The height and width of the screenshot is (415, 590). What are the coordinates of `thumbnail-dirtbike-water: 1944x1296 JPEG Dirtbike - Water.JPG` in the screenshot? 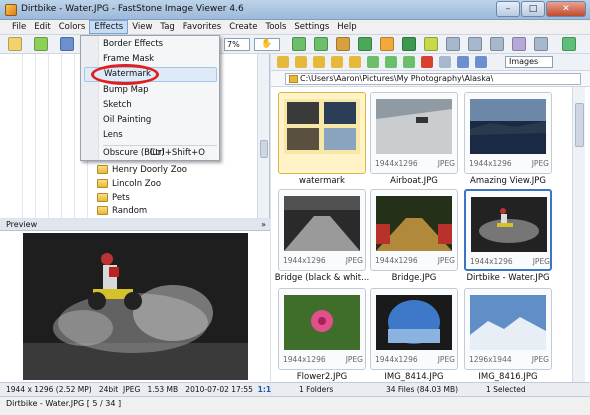 It's located at (508, 238).